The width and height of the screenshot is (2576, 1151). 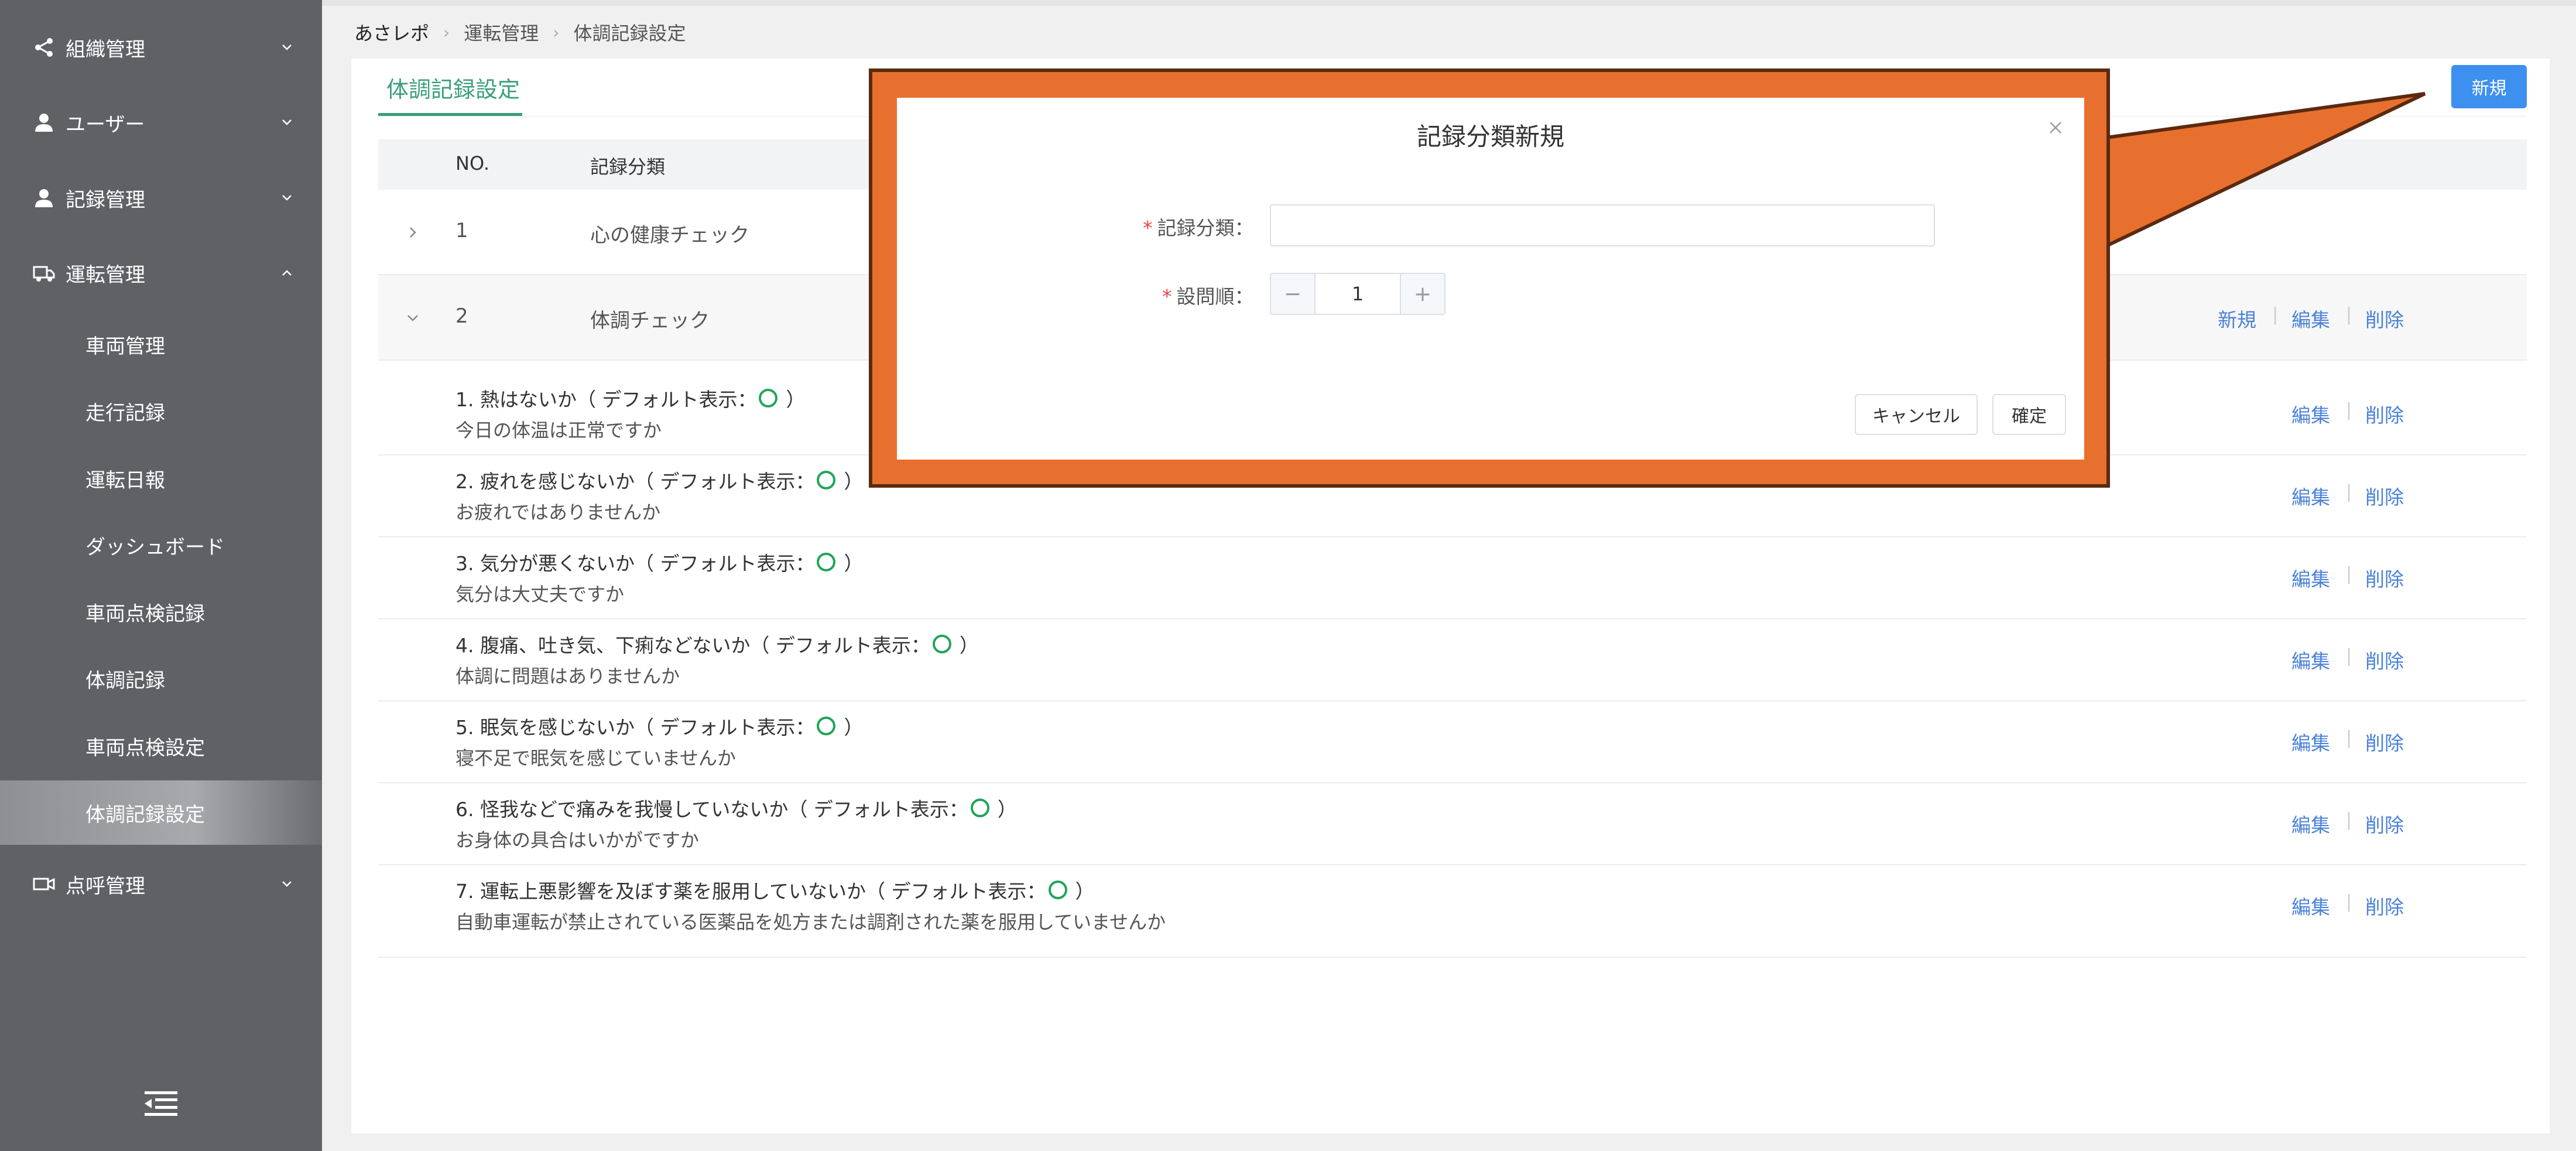 I want to click on order-field-label-text: 設問順：, so click(x=1215, y=296).